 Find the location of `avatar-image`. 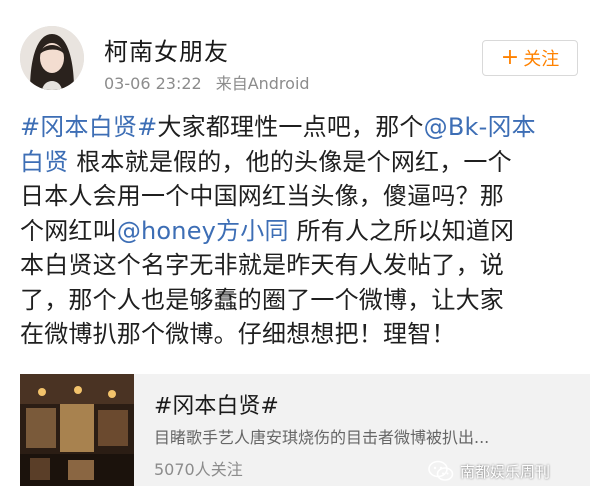

avatar-image is located at coordinates (52, 58).